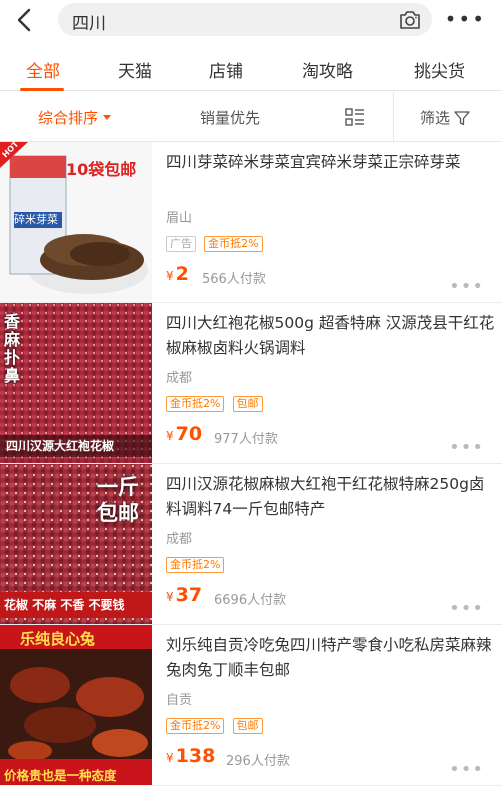 The width and height of the screenshot is (502, 786). I want to click on product-sales: 296人付款, so click(258, 761).